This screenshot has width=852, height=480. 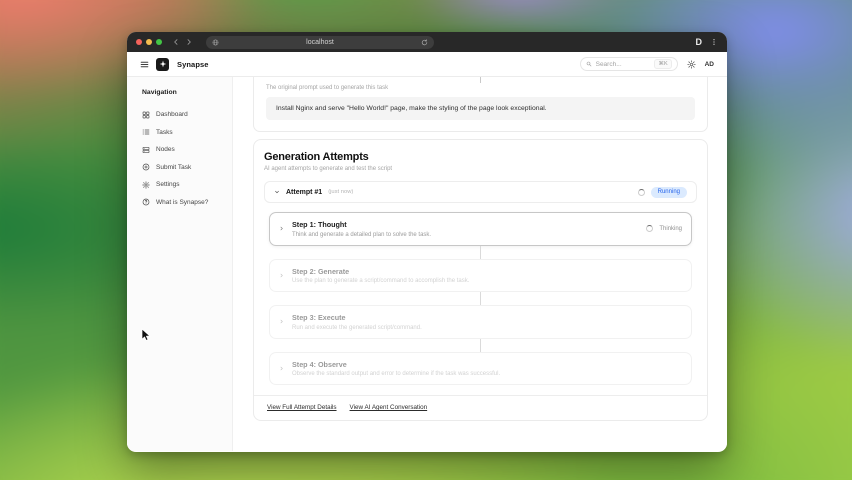 What do you see at coordinates (707, 42) in the screenshot?
I see `titlebar-right: D` at bounding box center [707, 42].